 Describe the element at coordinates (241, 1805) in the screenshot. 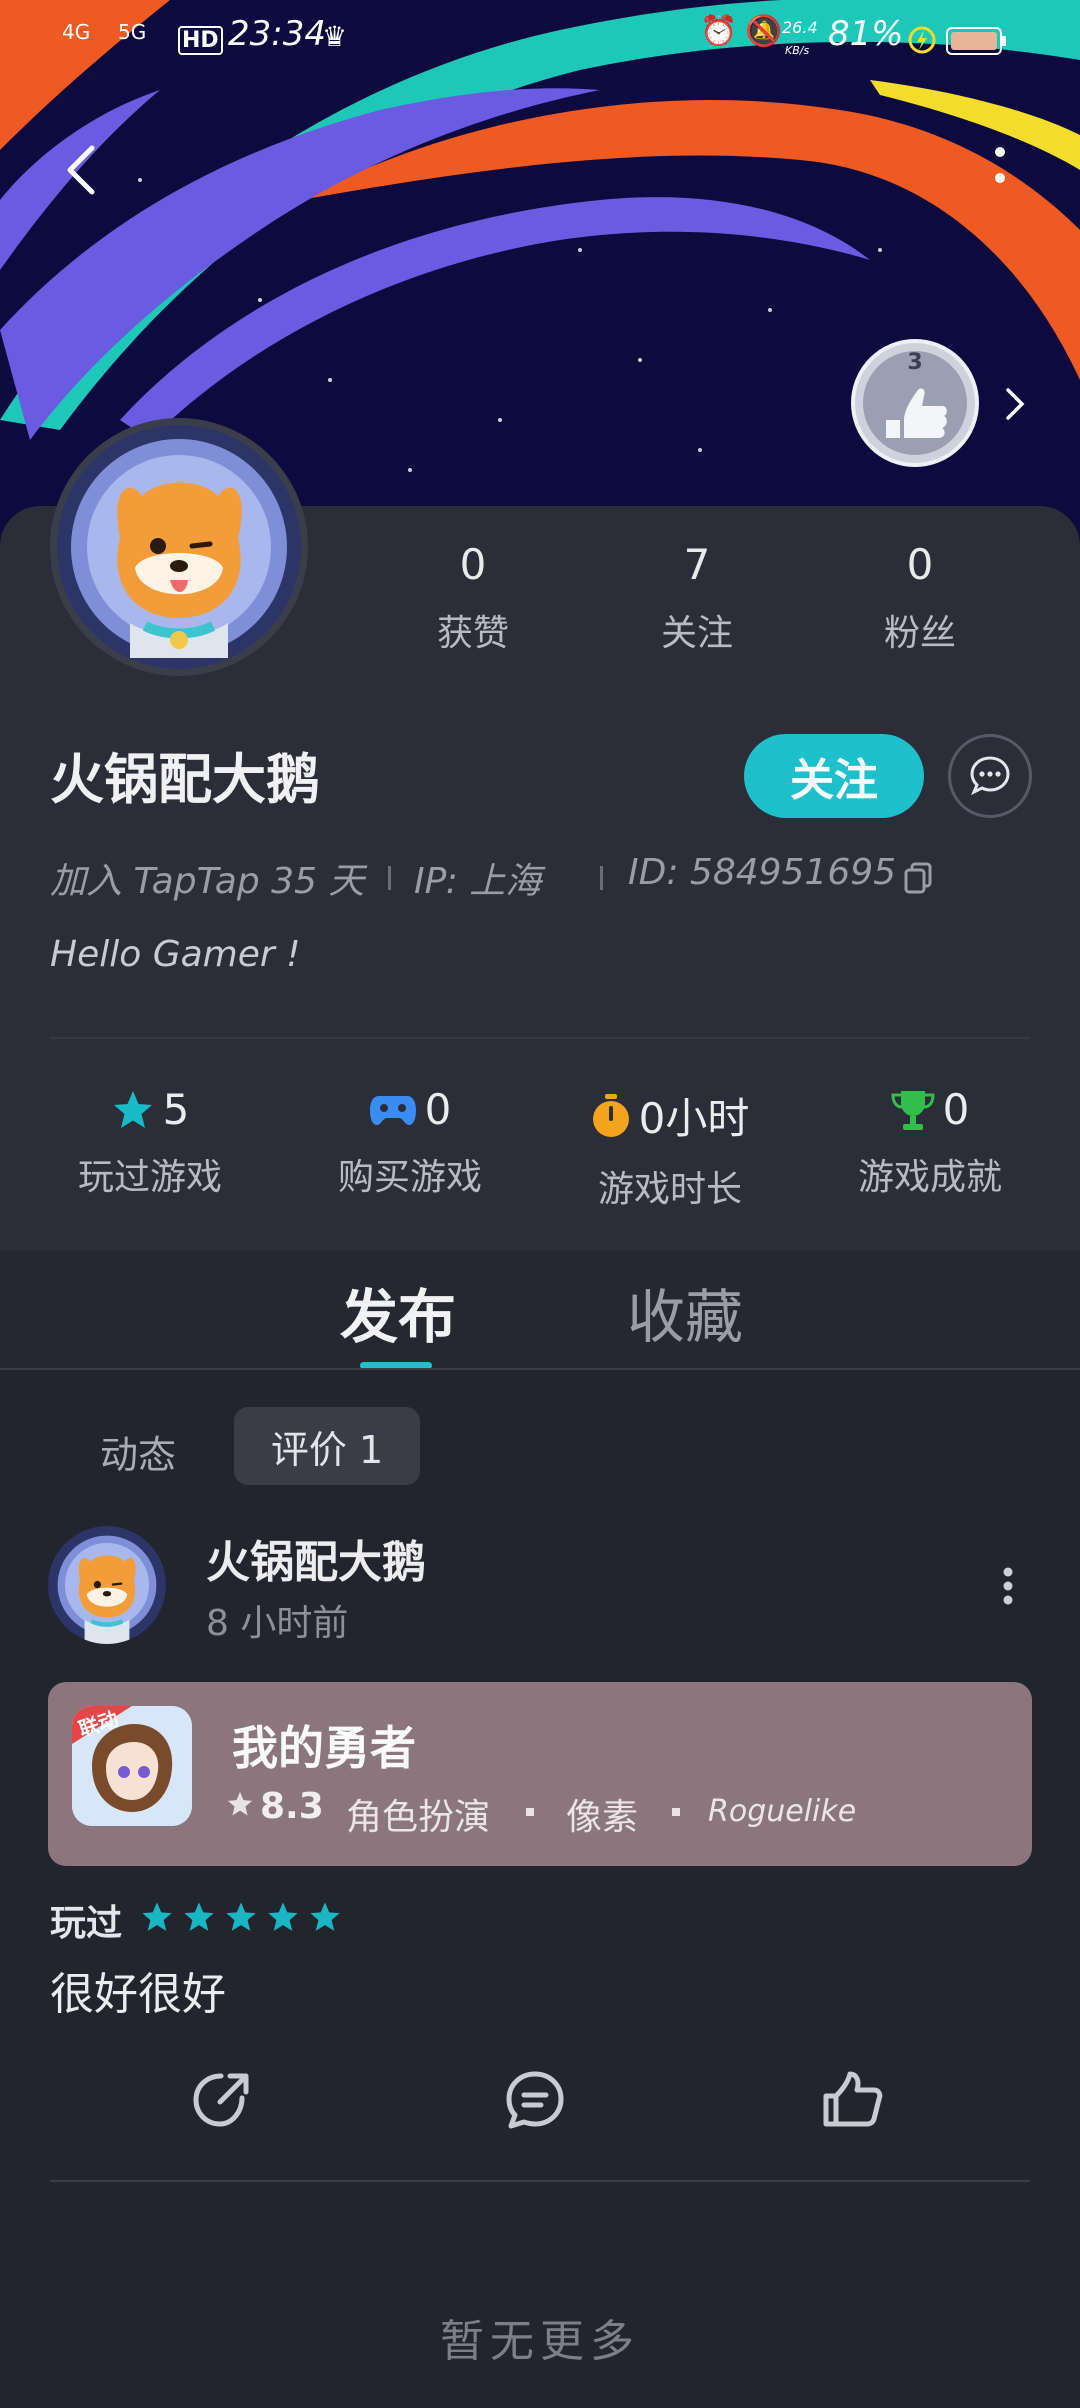

I see `score-star-icon` at that location.